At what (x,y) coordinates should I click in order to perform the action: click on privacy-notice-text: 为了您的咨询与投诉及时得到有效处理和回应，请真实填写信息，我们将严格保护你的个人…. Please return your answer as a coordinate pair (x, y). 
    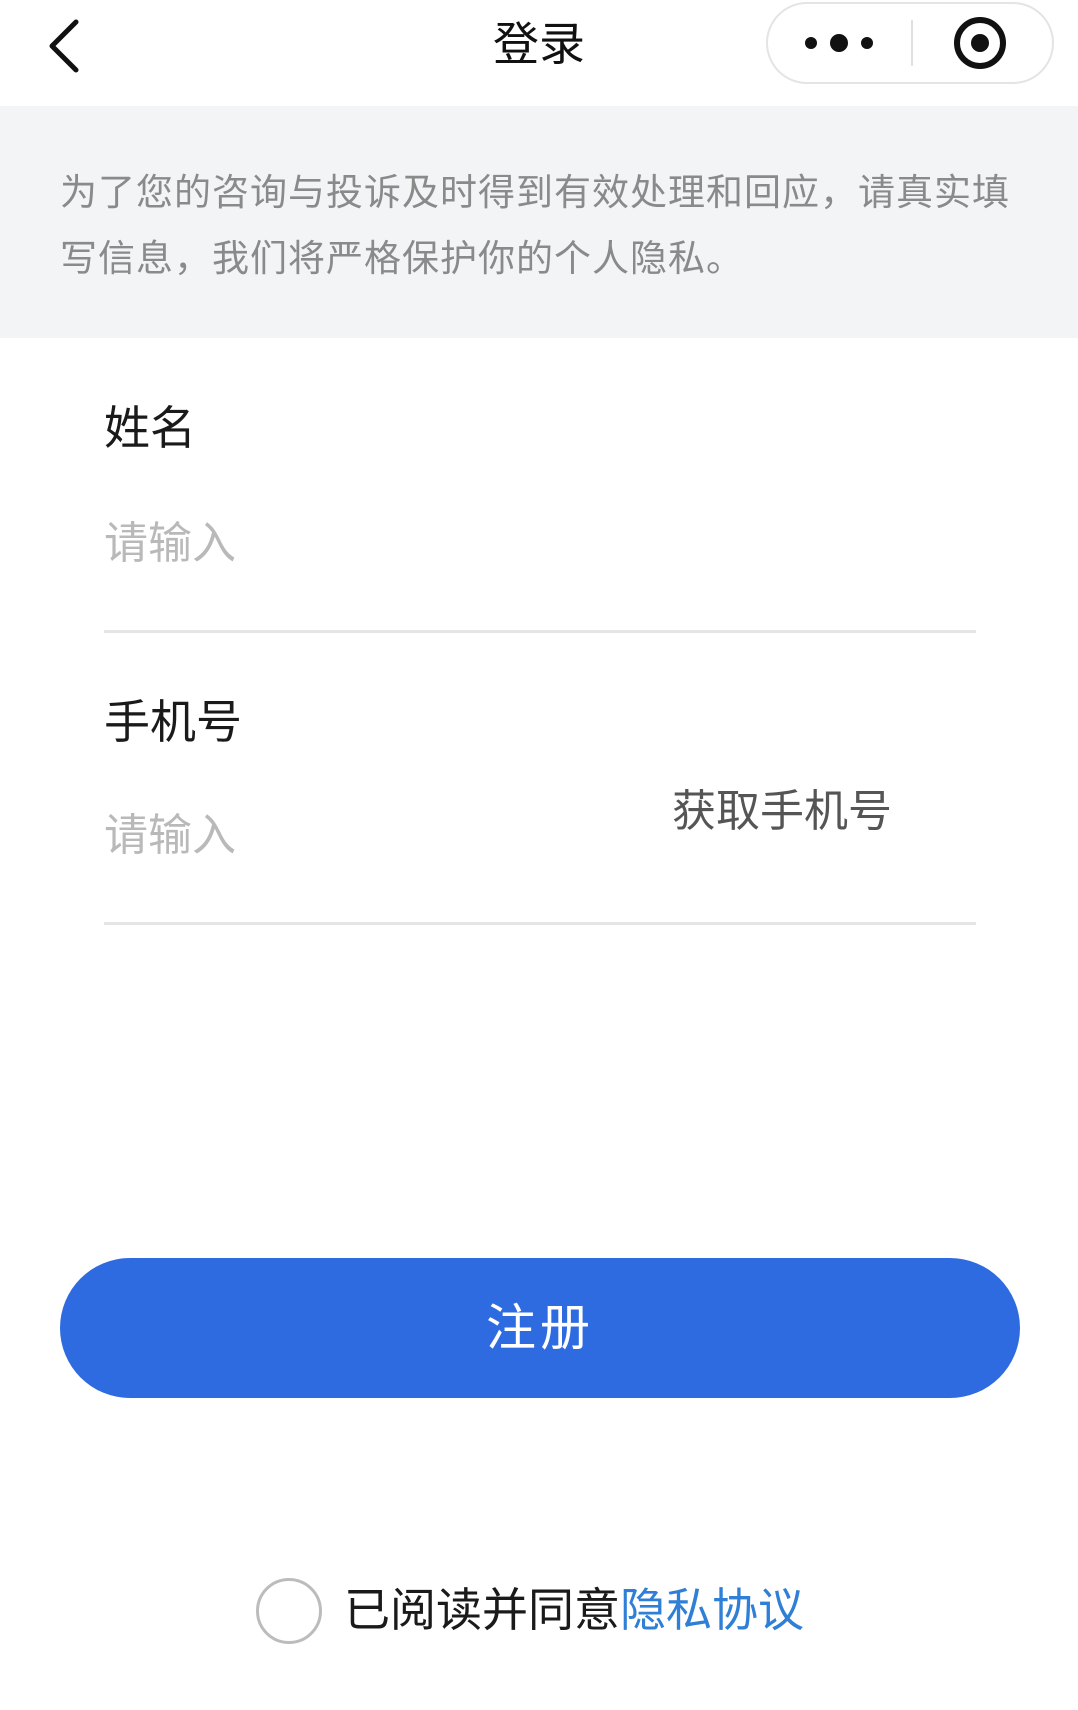
    Looking at the image, I should click on (535, 225).